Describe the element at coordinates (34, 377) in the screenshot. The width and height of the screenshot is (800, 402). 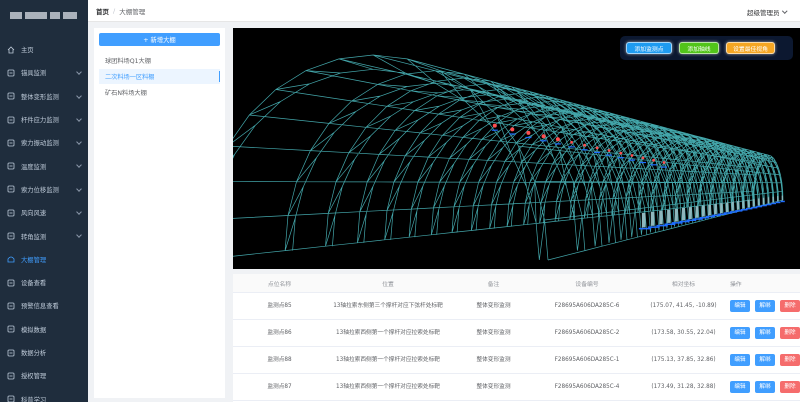
I see `sidebar-item-label: 授权管理` at that location.